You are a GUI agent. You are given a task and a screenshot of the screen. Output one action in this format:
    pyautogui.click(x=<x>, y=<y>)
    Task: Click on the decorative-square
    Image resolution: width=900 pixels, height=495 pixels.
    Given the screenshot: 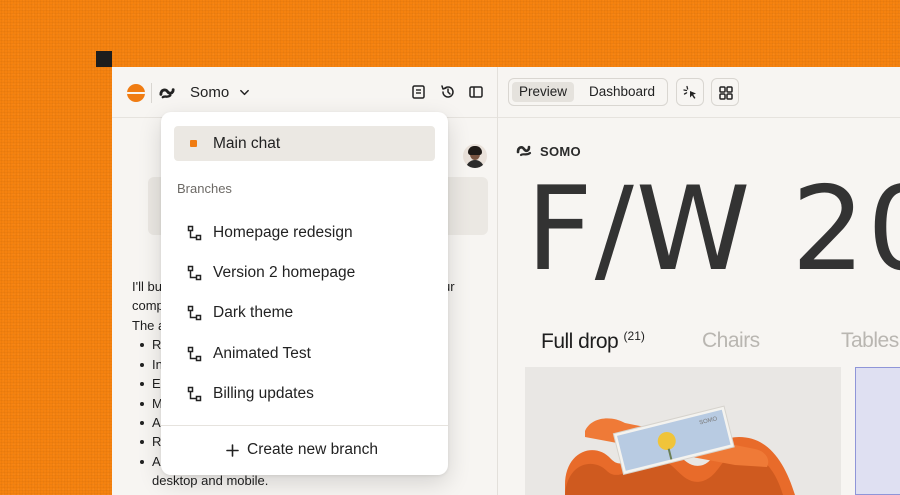 What is the action you would take?
    pyautogui.click(x=104, y=59)
    